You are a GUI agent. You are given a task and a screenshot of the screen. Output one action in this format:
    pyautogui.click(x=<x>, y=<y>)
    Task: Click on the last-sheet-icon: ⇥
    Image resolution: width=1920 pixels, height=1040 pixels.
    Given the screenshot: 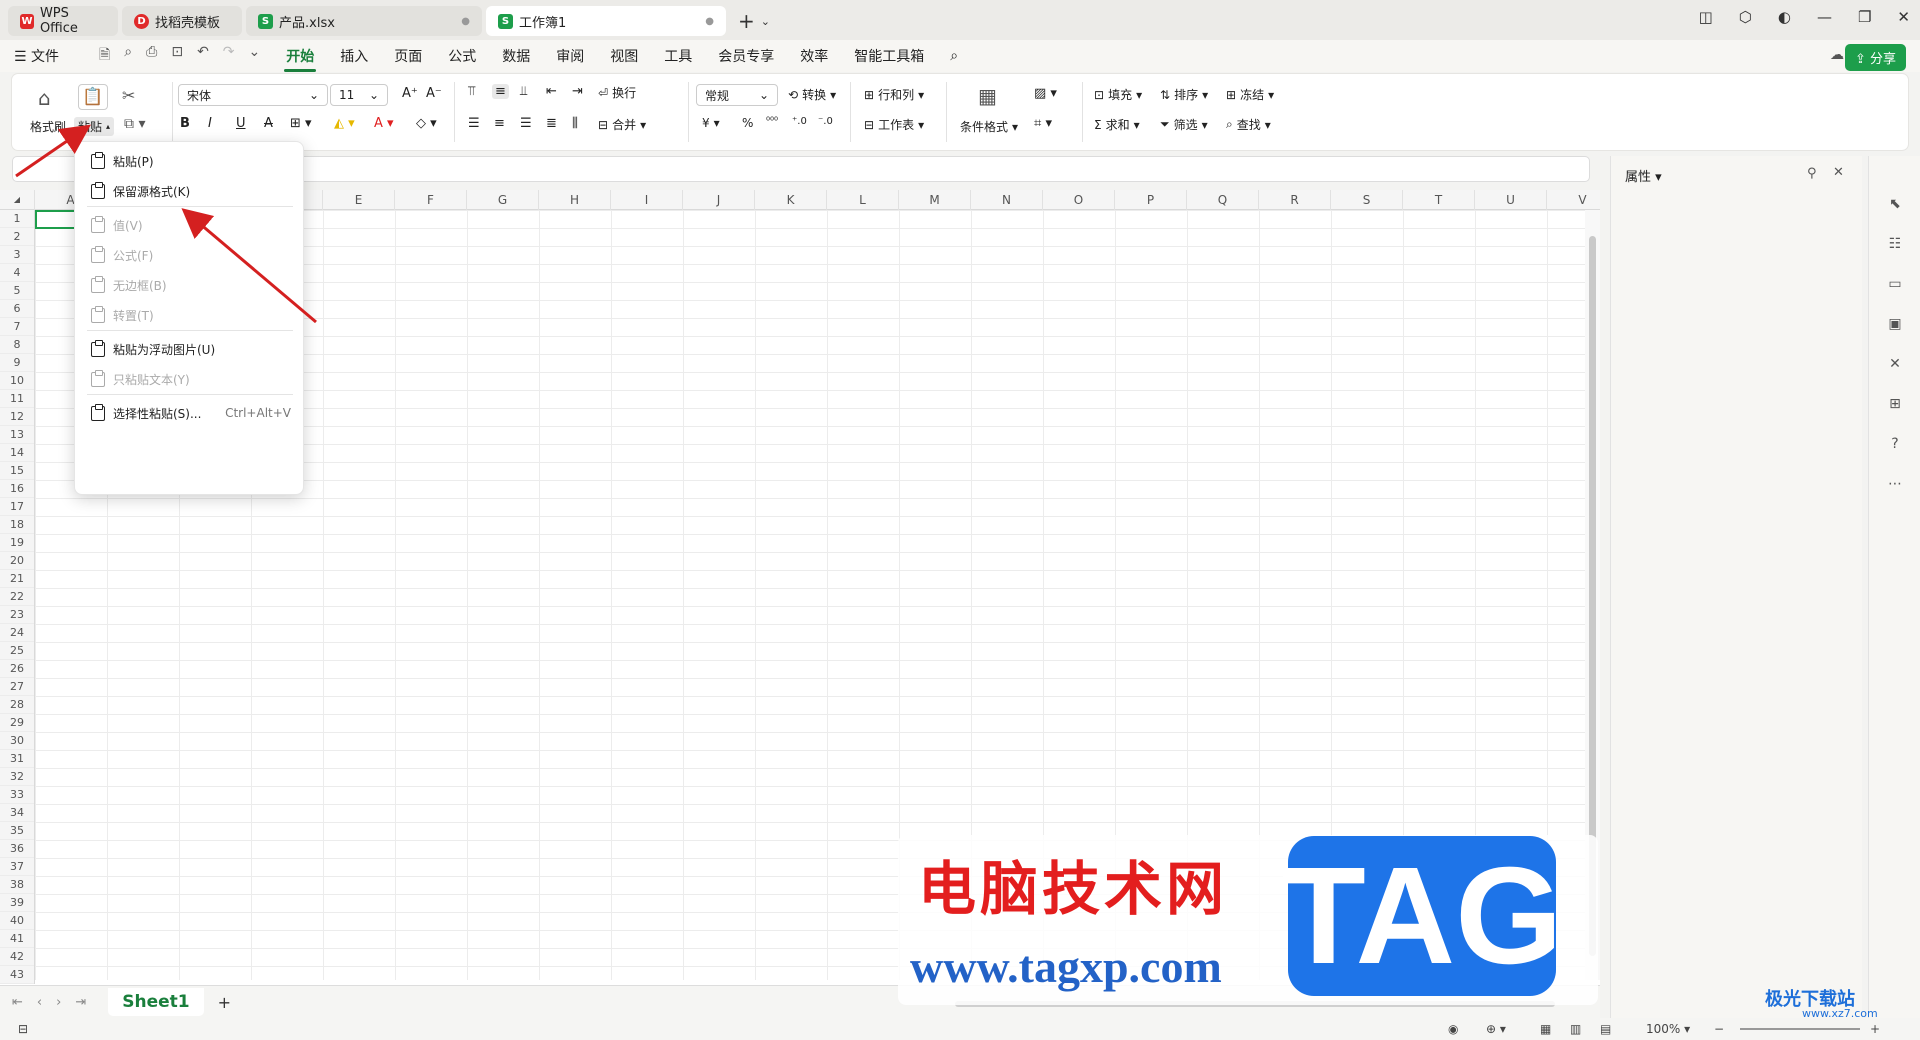 What is the action you would take?
    pyautogui.click(x=80, y=1002)
    